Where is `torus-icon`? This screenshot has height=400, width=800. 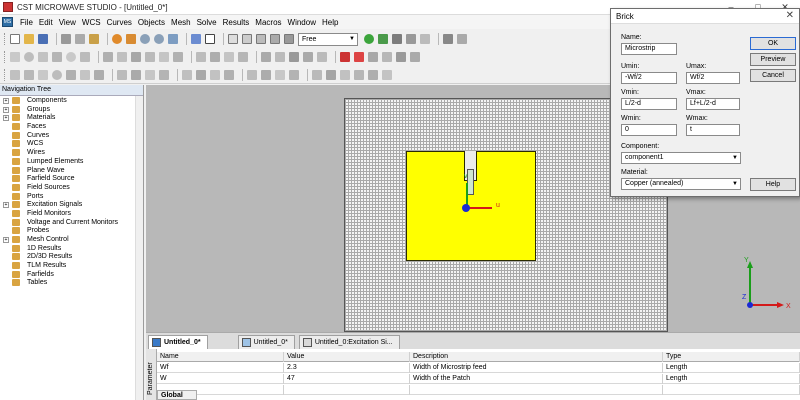 torus-icon is located at coordinates (71, 57).